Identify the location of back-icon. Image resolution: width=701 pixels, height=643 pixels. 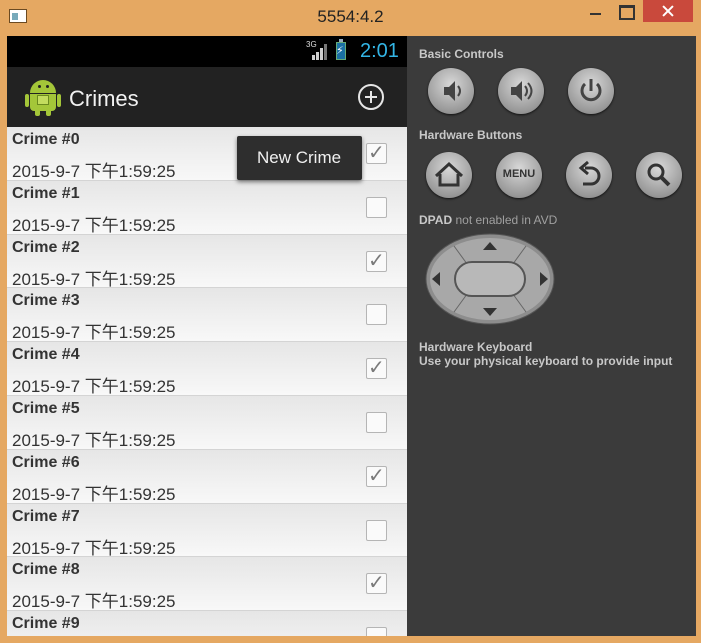
(589, 173).